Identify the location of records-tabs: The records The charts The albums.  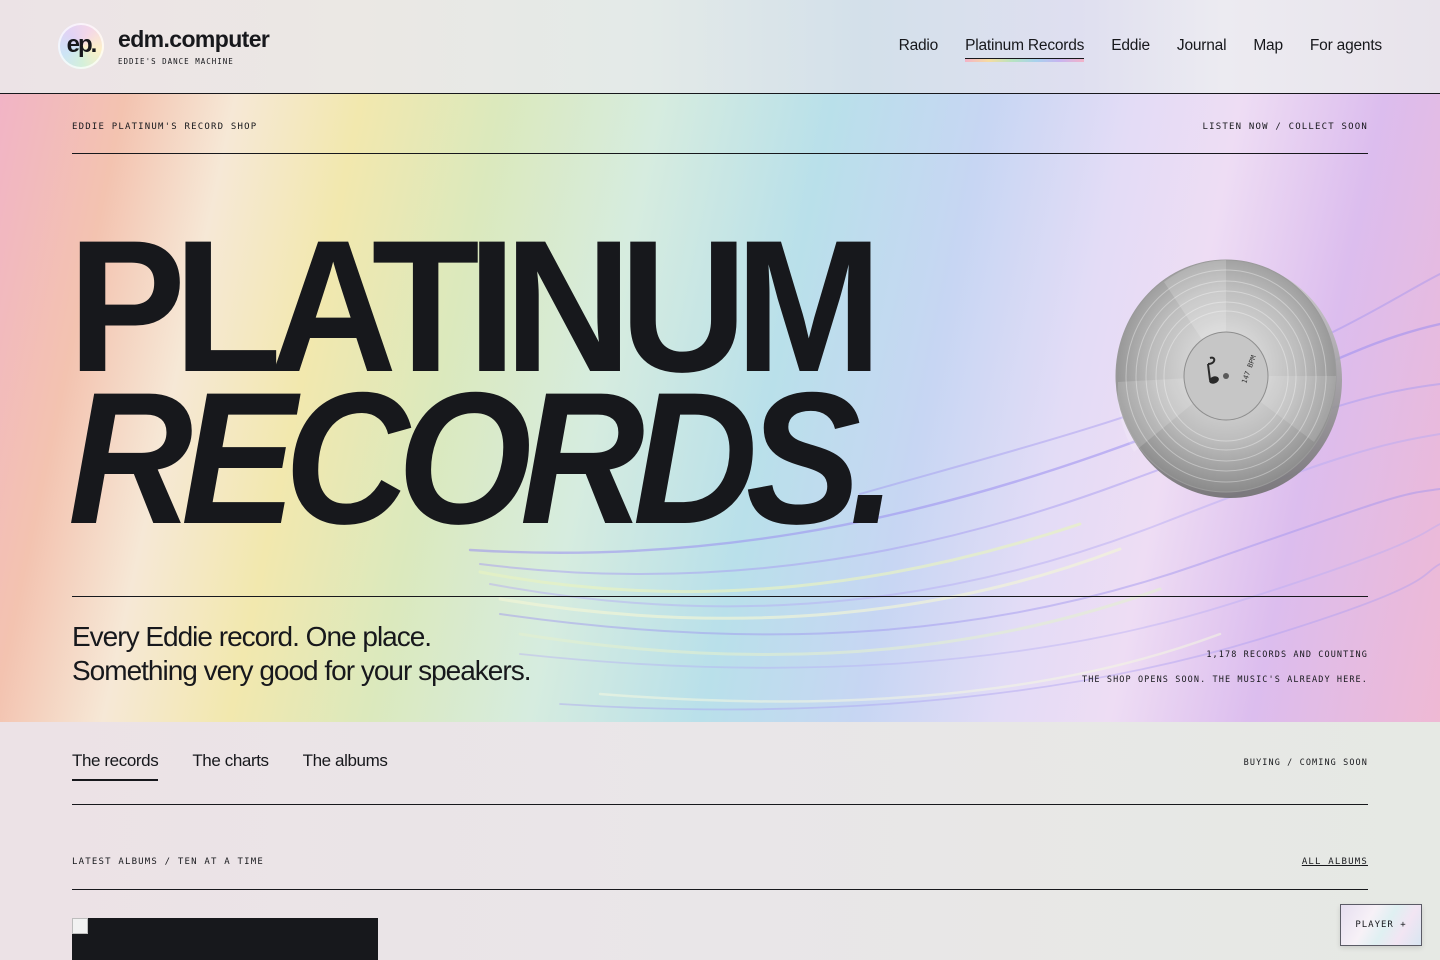
(230, 766).